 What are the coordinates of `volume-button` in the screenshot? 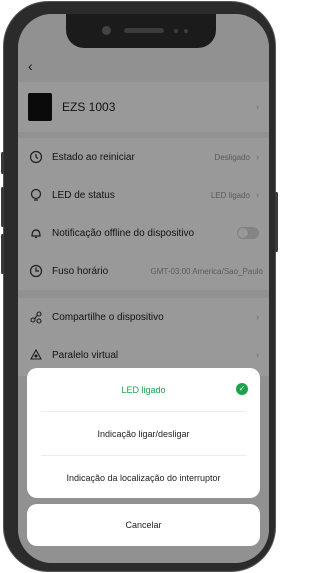 It's located at (2, 163).